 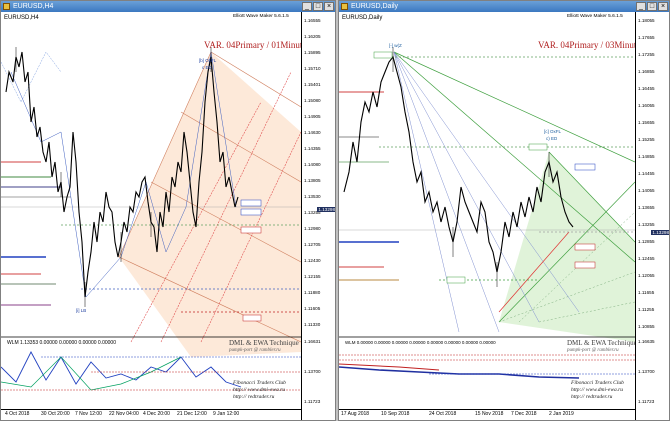 I want to click on price-tick: 1.11330, so click(x=312, y=324).